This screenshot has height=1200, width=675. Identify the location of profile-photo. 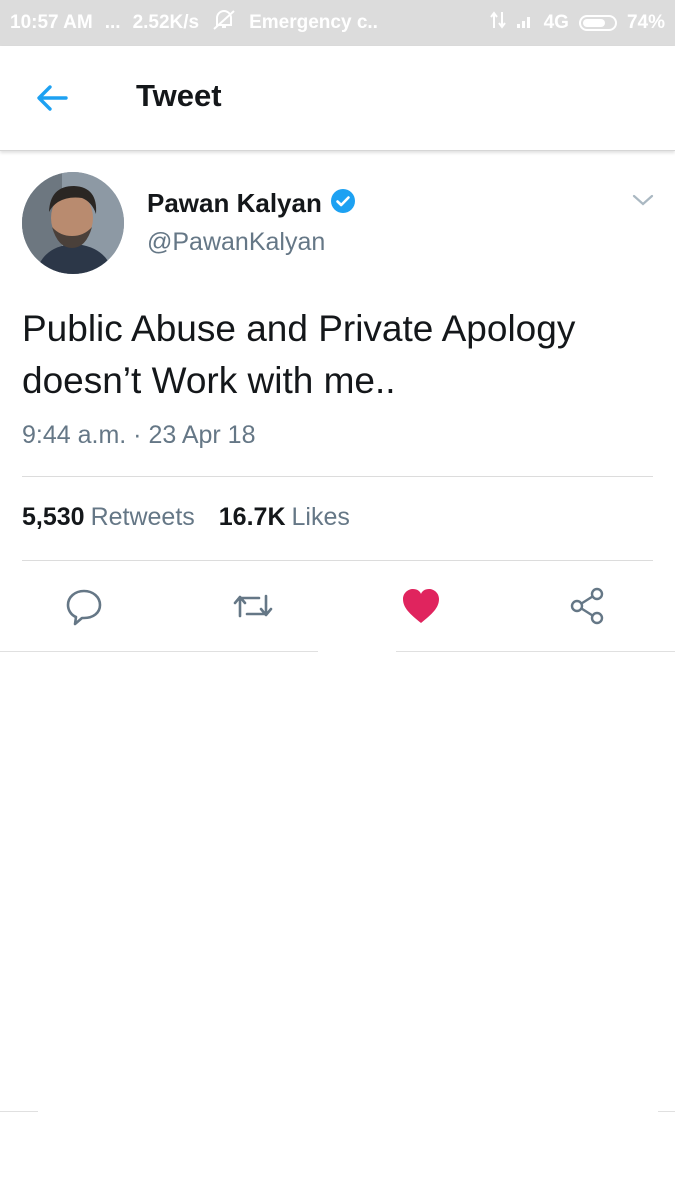
(73, 223).